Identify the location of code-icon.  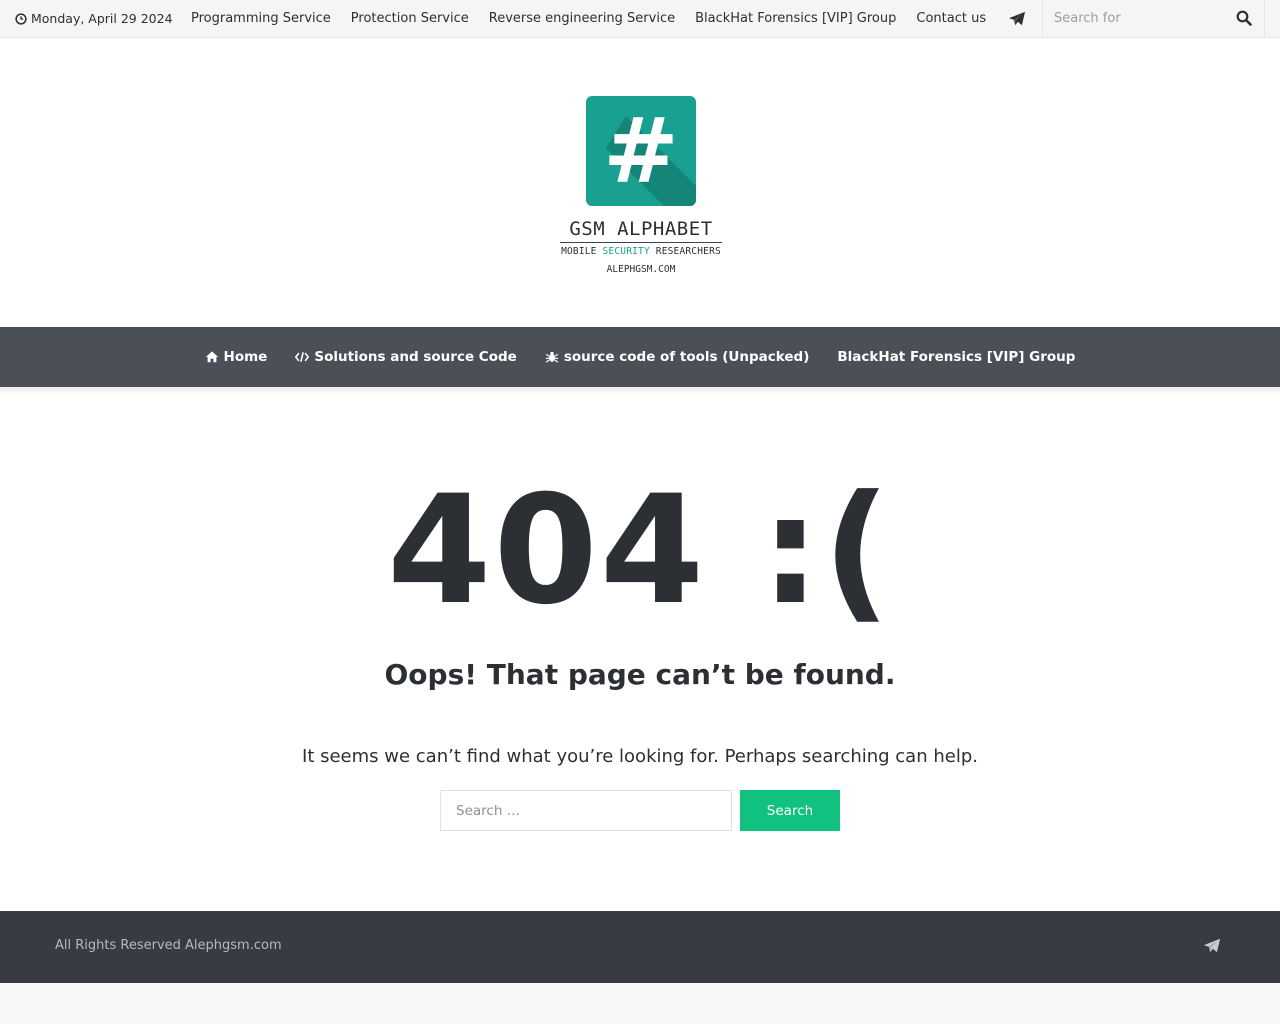
(302, 357).